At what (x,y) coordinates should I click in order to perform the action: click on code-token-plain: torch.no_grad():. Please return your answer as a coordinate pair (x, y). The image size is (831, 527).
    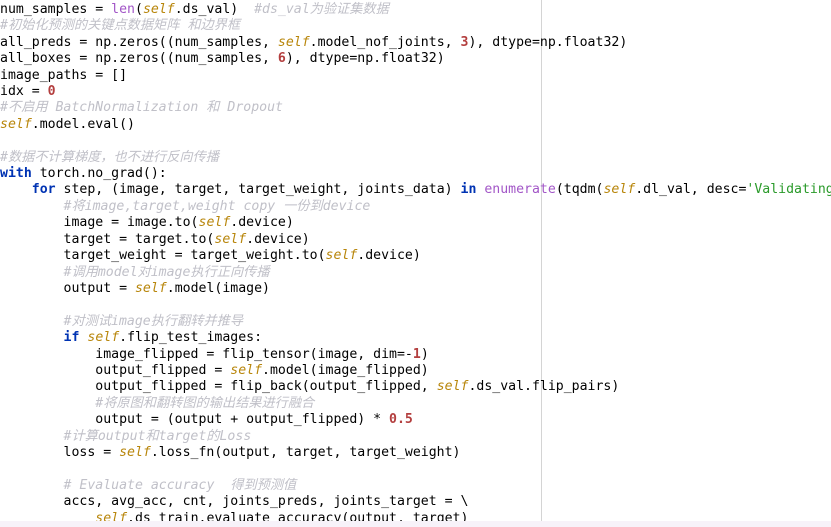
    Looking at the image, I should click on (99, 174).